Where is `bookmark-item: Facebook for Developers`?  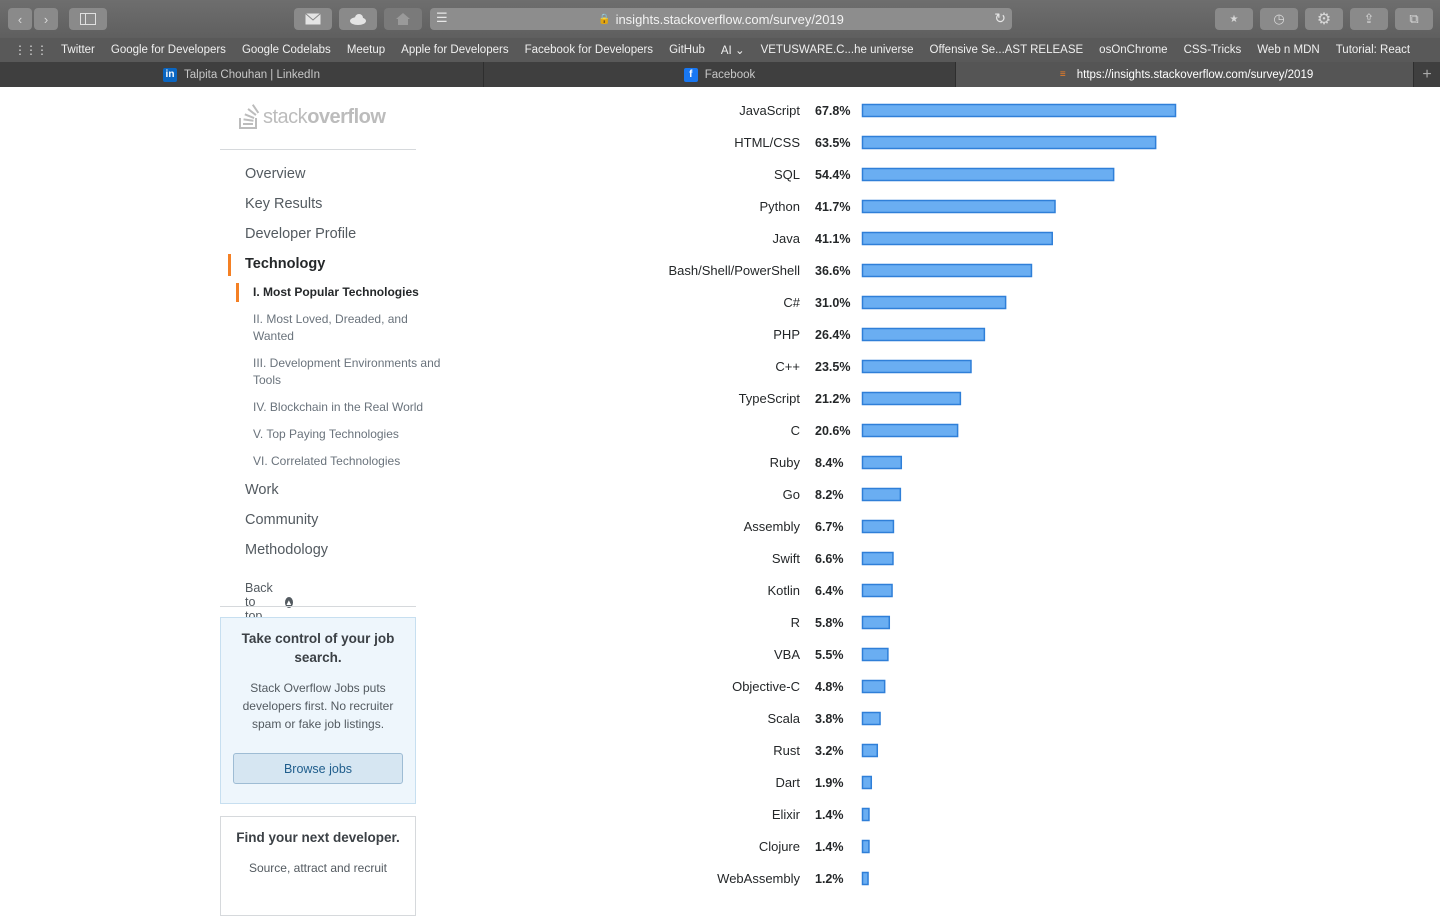
bookmark-item: Facebook for Developers is located at coordinates (589, 50).